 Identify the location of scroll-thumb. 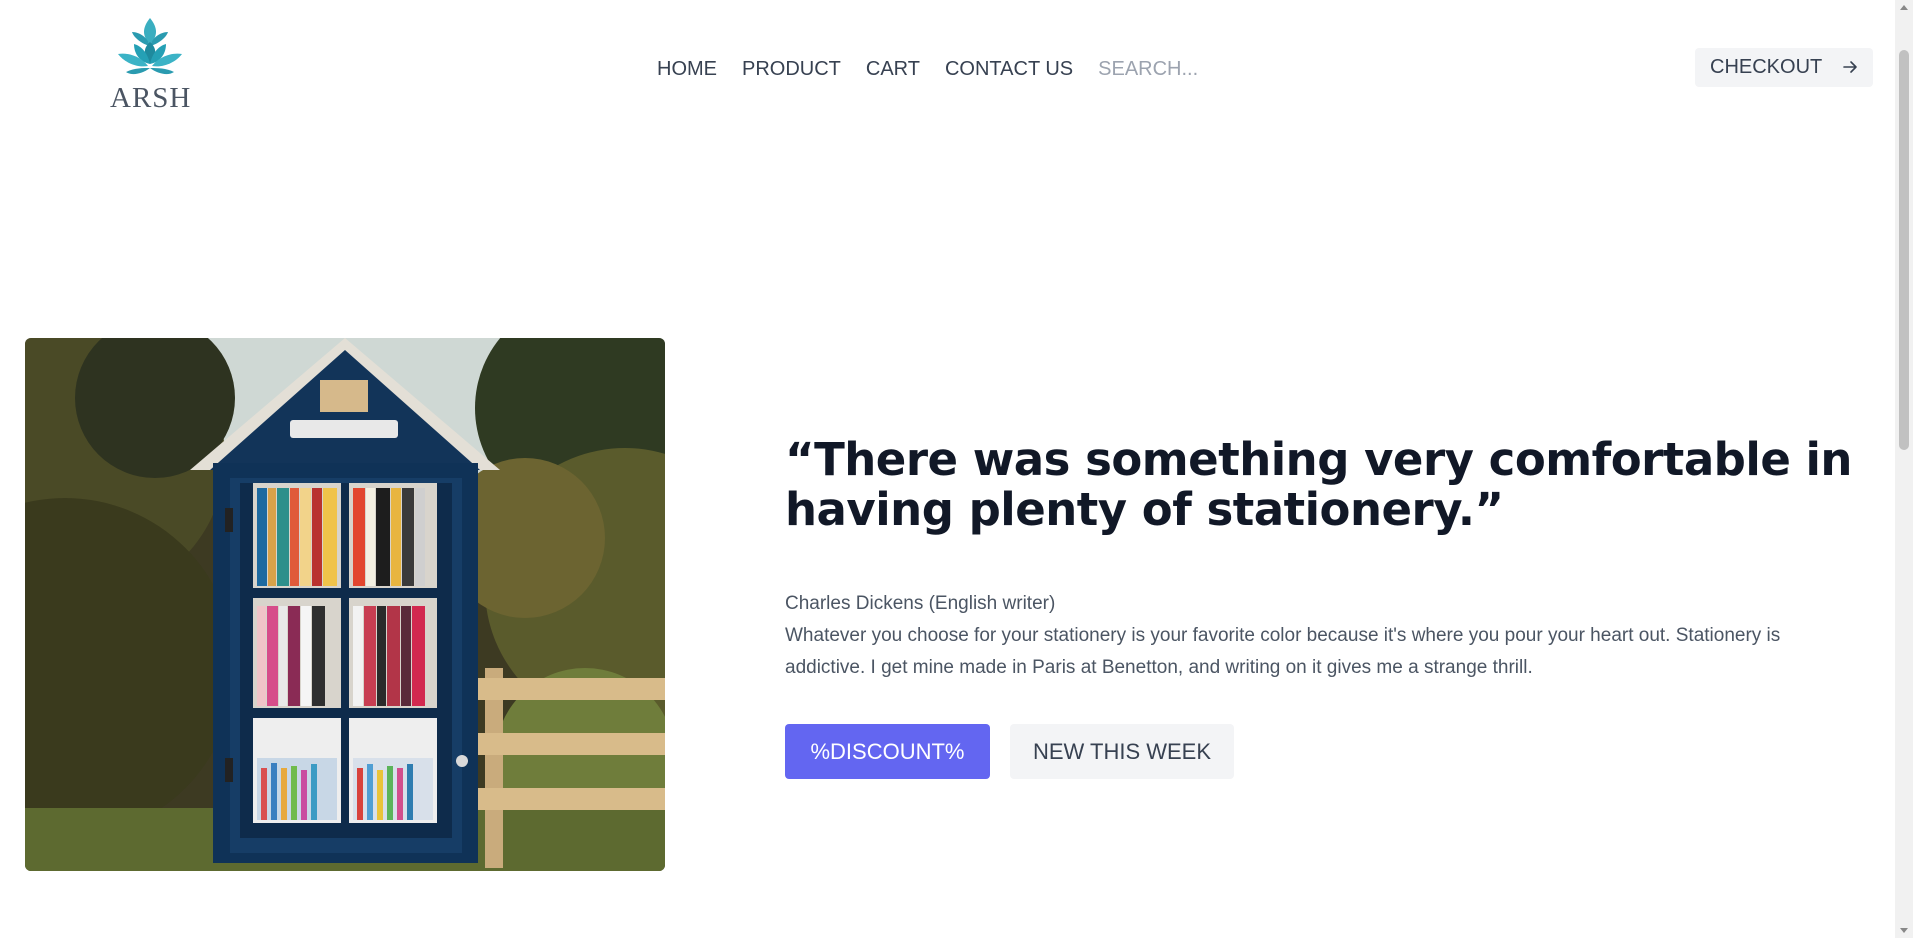
(1904, 250).